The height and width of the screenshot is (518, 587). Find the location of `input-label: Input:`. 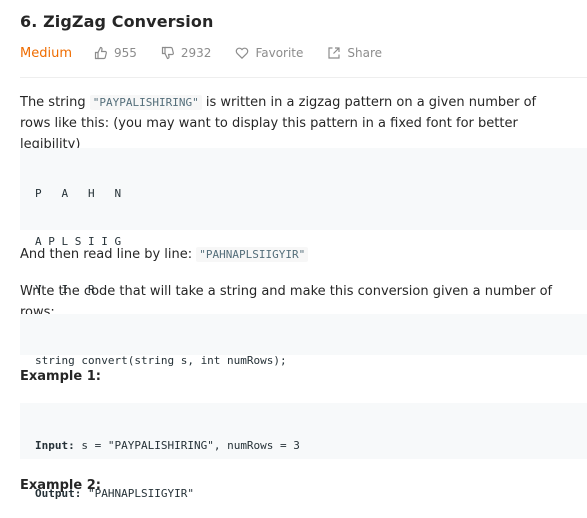

input-label: Input: is located at coordinates (55, 445).